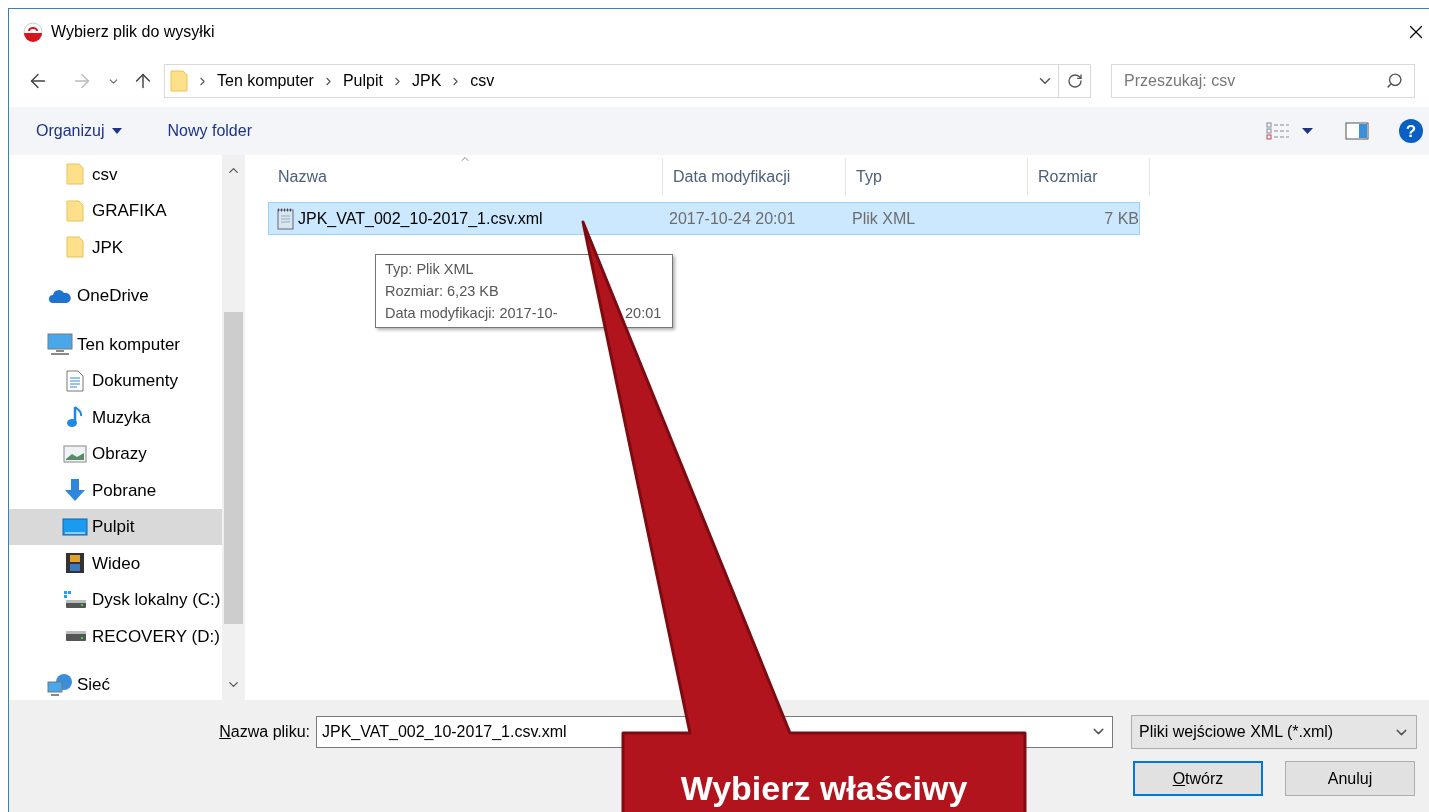 The height and width of the screenshot is (812, 1429). I want to click on nav-item: Sieć, so click(115, 683).